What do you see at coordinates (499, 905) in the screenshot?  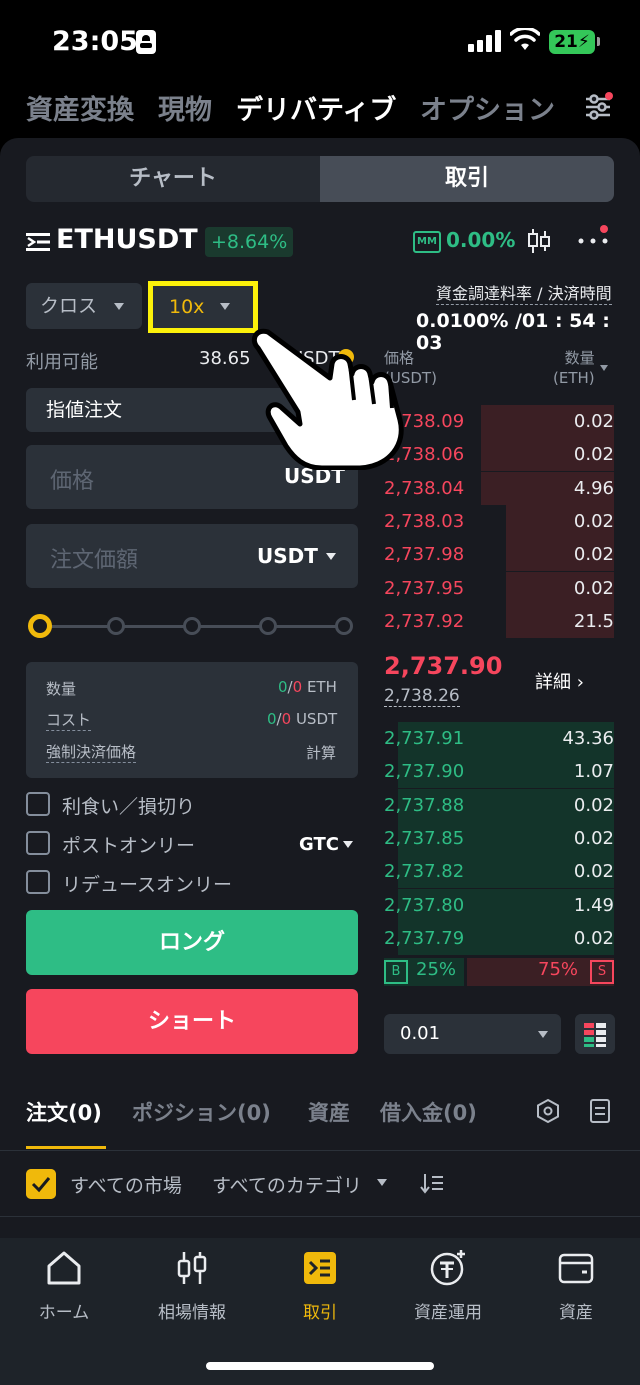 I see `bid-row: 2,737.80 1.49` at bounding box center [499, 905].